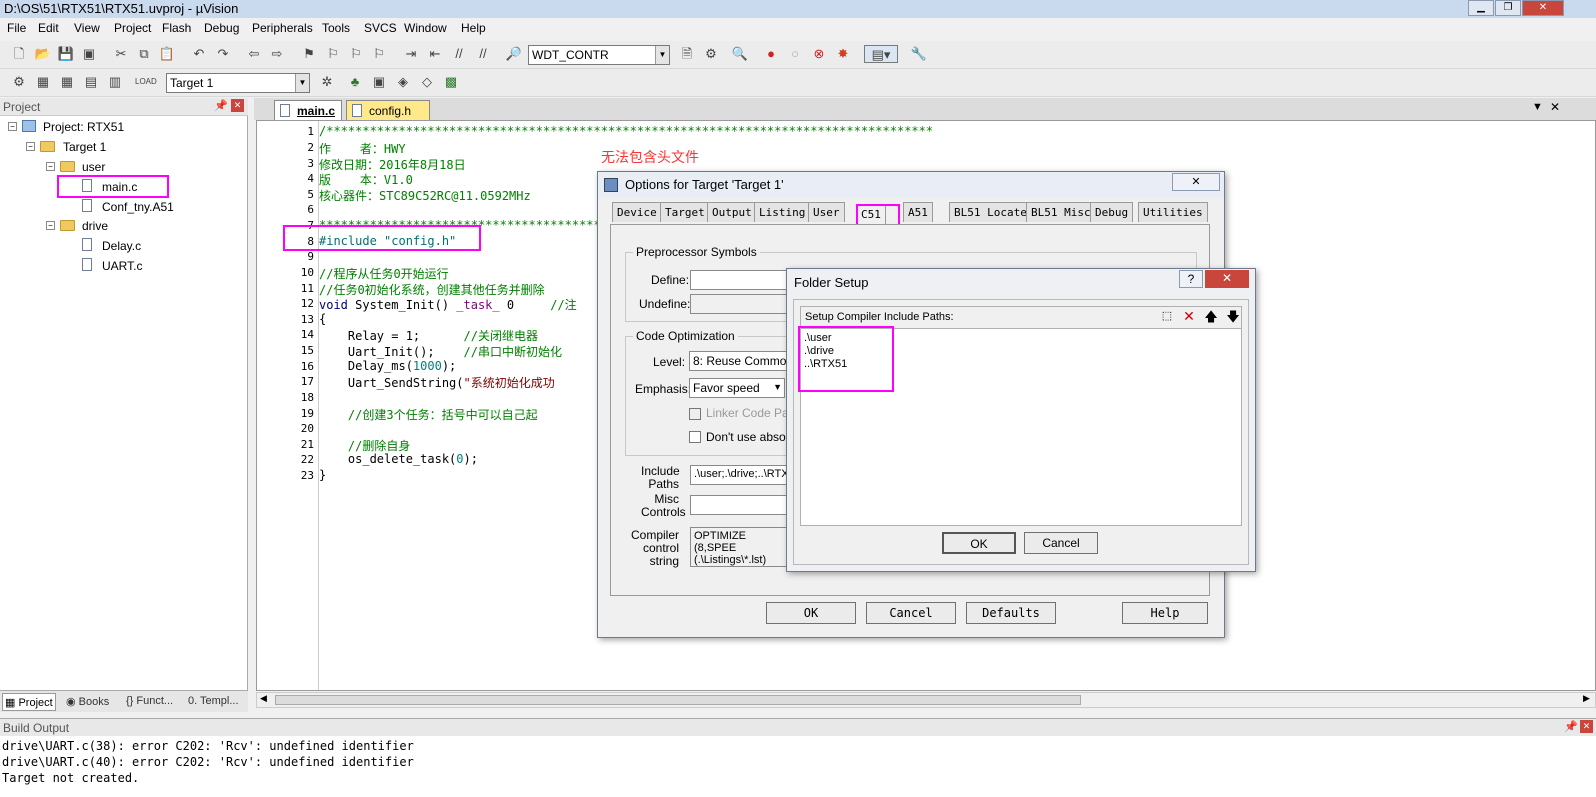 This screenshot has width=1596, height=797. Describe the element at coordinates (739, 361) in the screenshot. I see `level-select: 8: Reuse Common E` at that location.